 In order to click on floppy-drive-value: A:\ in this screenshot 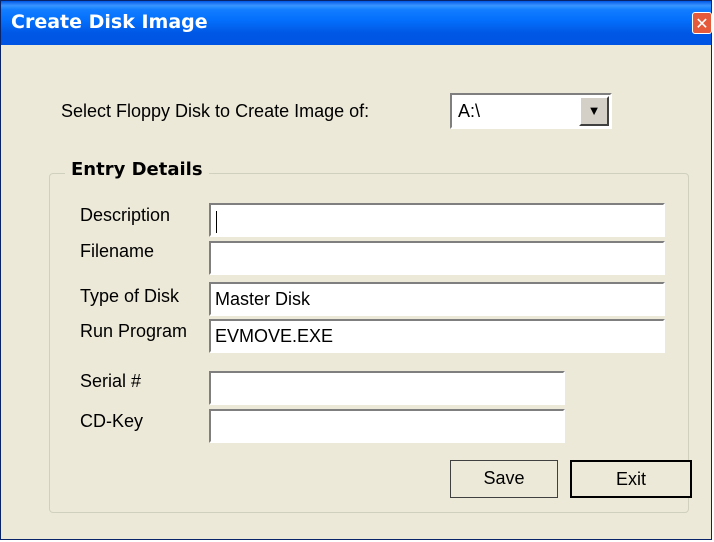, I will do `click(469, 111)`.